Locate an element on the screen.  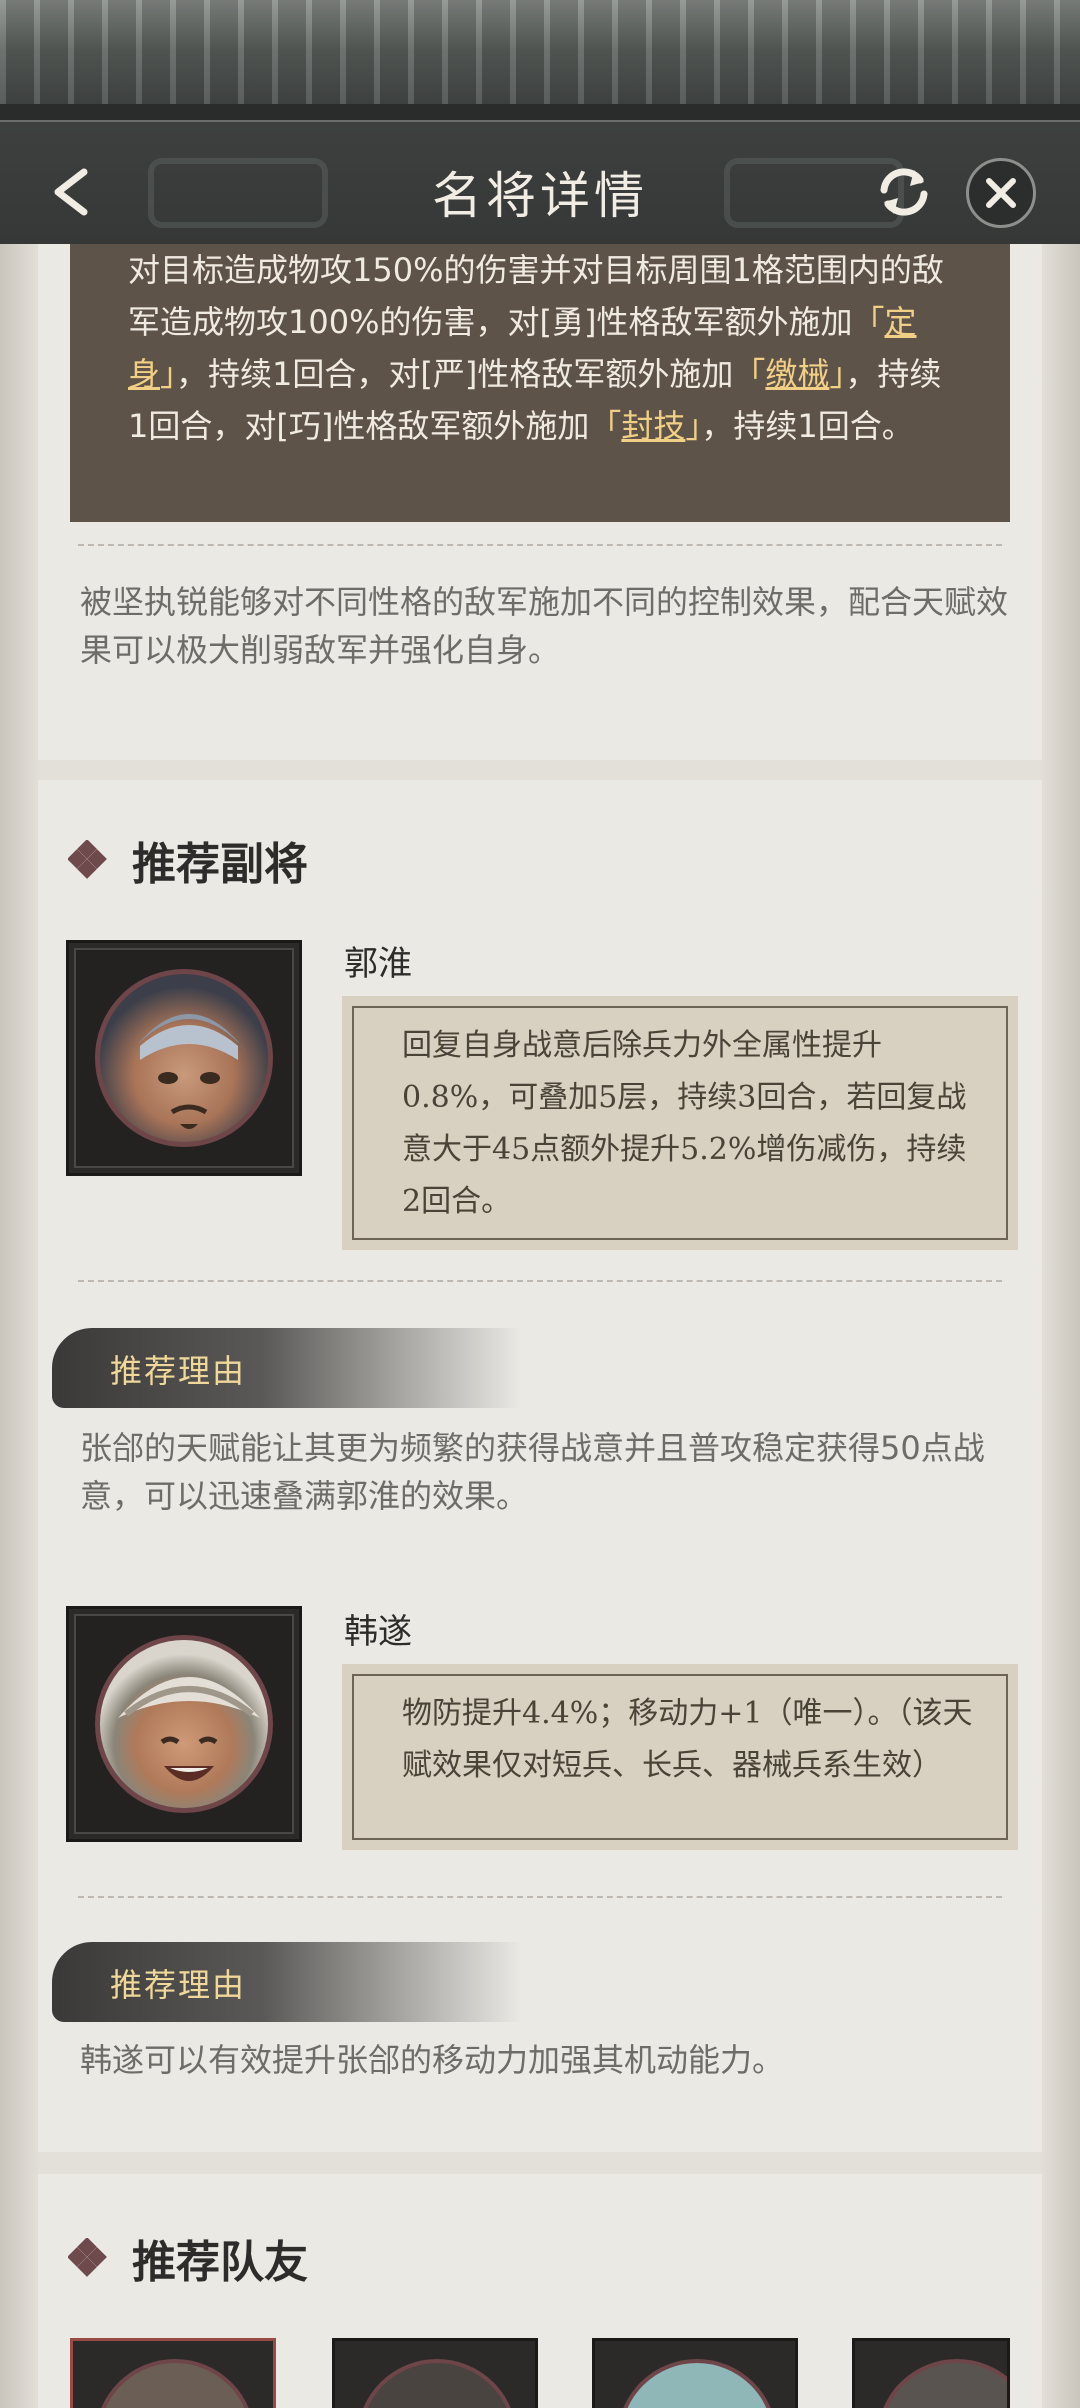
hero-portrait-guohuai is located at coordinates (184, 1058).